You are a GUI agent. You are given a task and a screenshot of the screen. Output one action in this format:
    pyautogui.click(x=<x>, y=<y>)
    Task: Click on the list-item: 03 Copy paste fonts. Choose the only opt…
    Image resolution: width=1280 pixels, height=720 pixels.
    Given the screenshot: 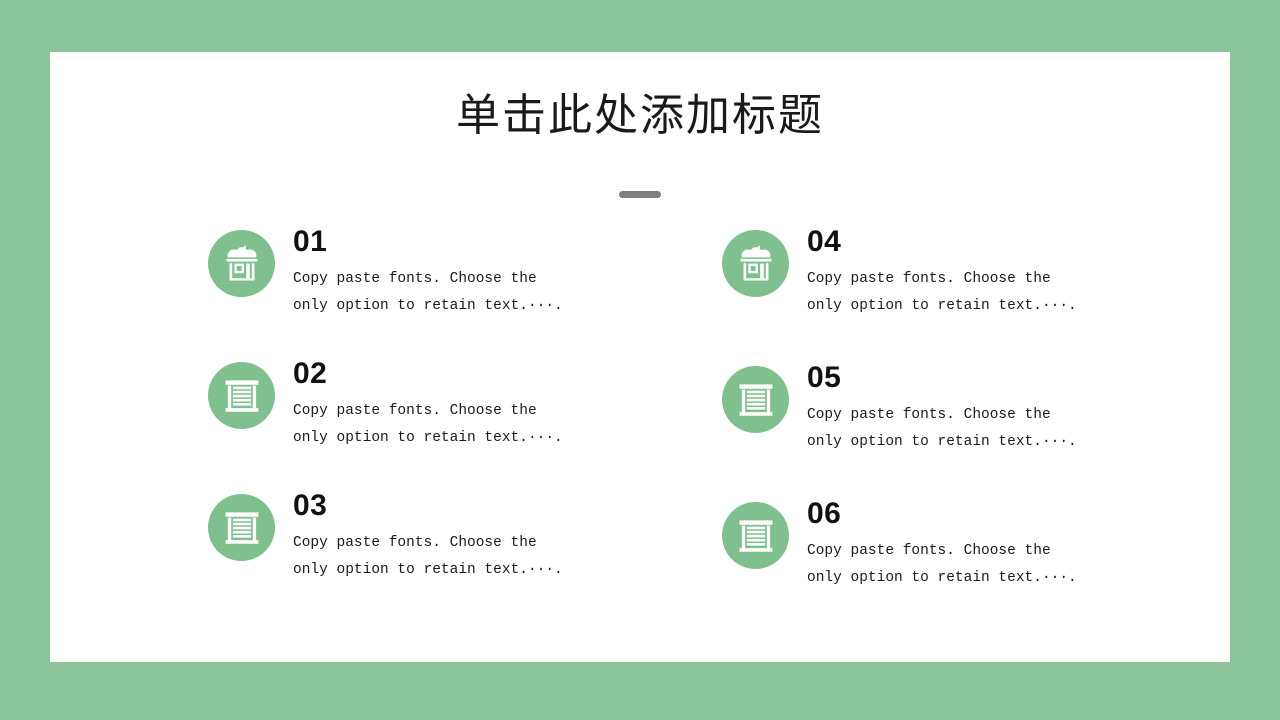 What is the action you would take?
    pyautogui.click(x=458, y=557)
    